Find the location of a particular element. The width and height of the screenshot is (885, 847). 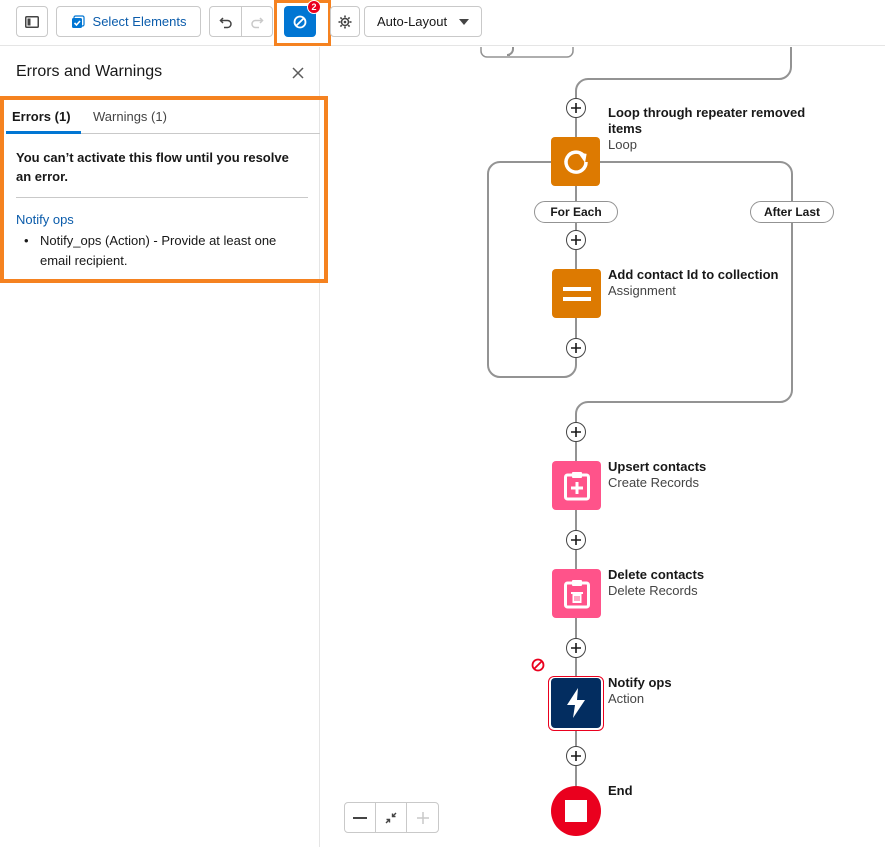

assignment-node is located at coordinates (576, 293).